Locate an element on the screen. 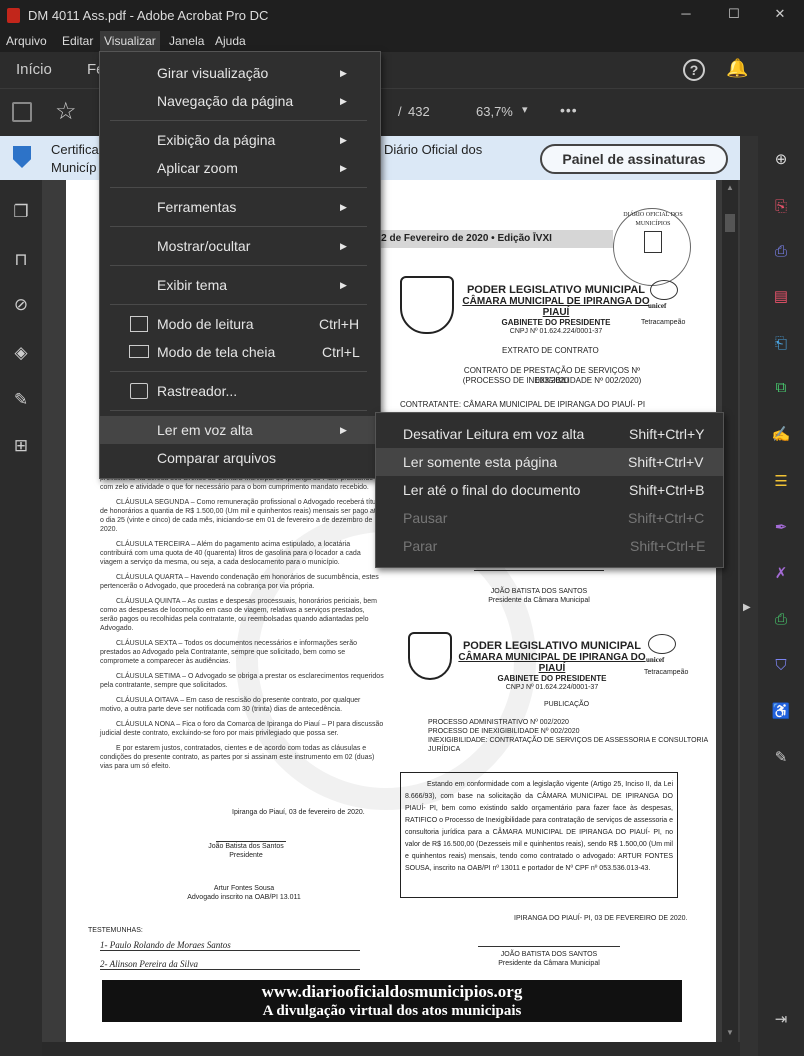 Image resolution: width=804 pixels, height=1056 pixels. help-icon: ? is located at coordinates (694, 70).